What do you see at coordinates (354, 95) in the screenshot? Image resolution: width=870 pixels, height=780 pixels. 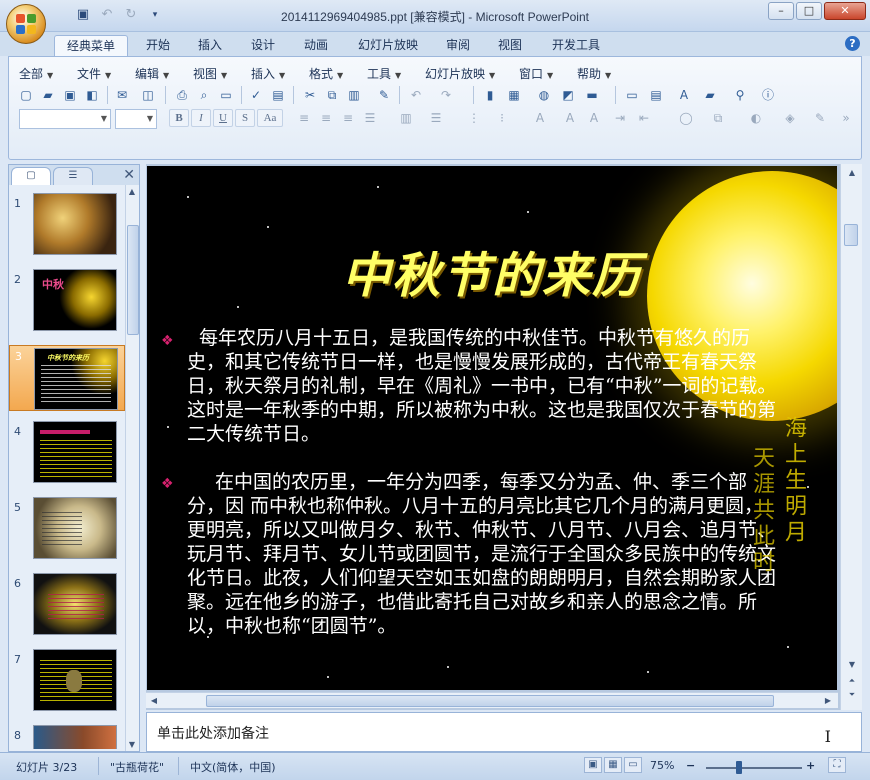 I see `paste-icon: ▥` at bounding box center [354, 95].